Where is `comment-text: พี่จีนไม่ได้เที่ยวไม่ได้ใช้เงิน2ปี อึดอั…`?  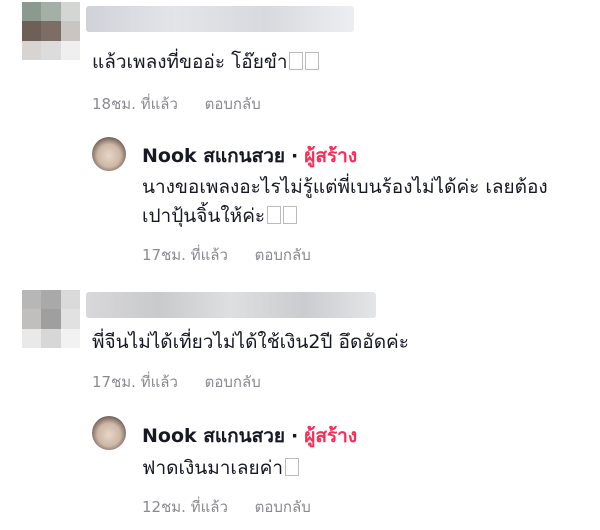
comment-text: พี่จีนไม่ได้เที่ยวไม่ได้ใช้เงิน2ปี อึดอั… is located at coordinates (250, 342).